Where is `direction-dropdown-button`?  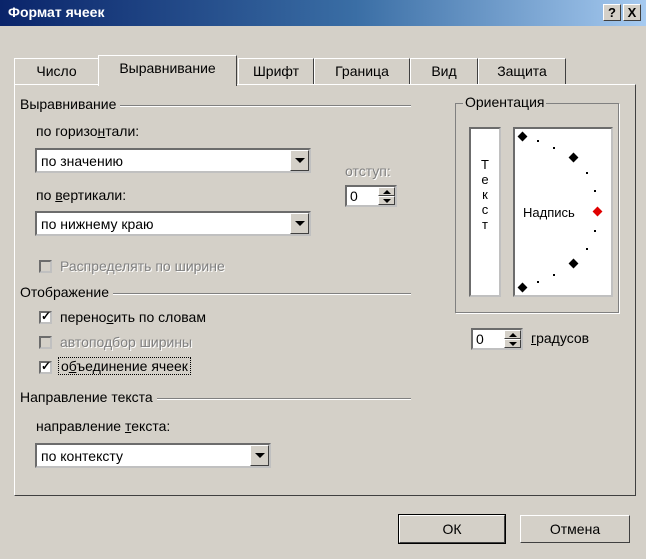
direction-dropdown-button is located at coordinates (259, 455).